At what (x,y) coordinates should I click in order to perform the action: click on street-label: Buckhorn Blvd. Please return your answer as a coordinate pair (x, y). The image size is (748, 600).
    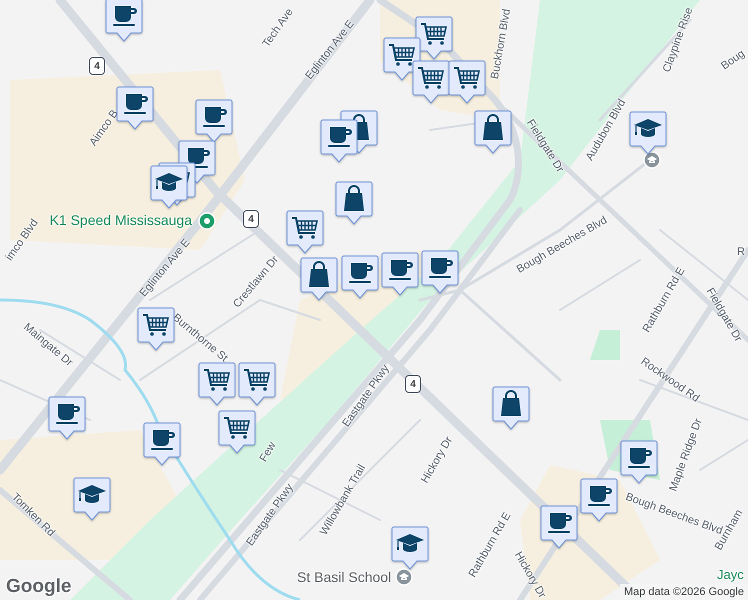
    Looking at the image, I should click on (501, 44).